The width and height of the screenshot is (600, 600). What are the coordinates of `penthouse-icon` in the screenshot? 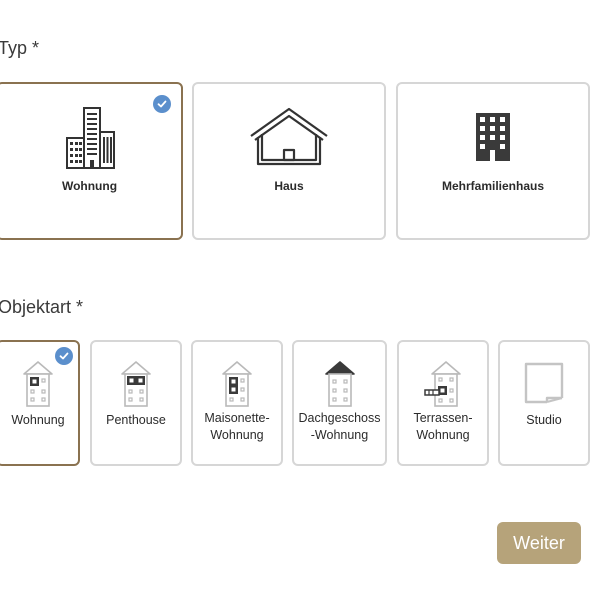 It's located at (136, 384).